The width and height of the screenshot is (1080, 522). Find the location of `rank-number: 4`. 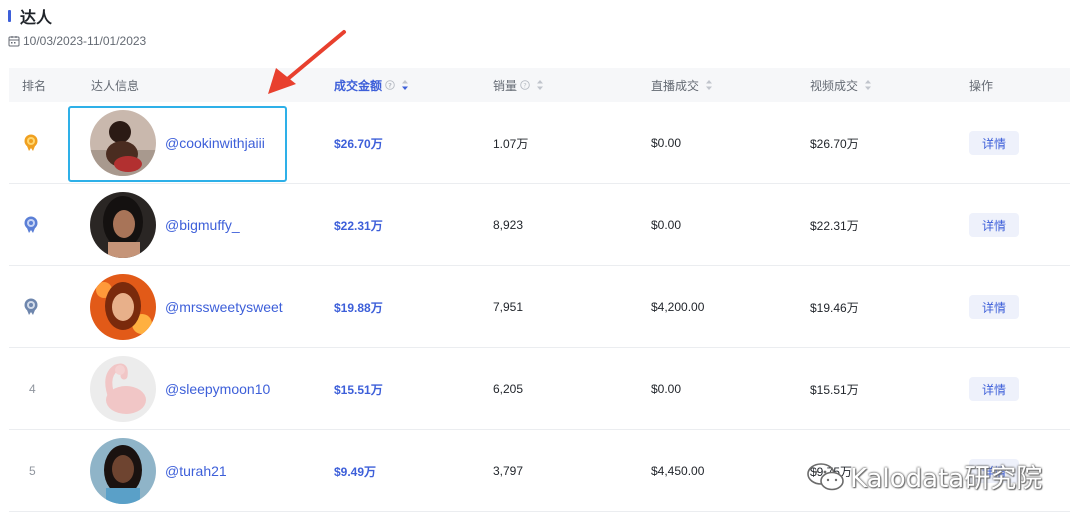

rank-number: 4 is located at coordinates (32, 389).